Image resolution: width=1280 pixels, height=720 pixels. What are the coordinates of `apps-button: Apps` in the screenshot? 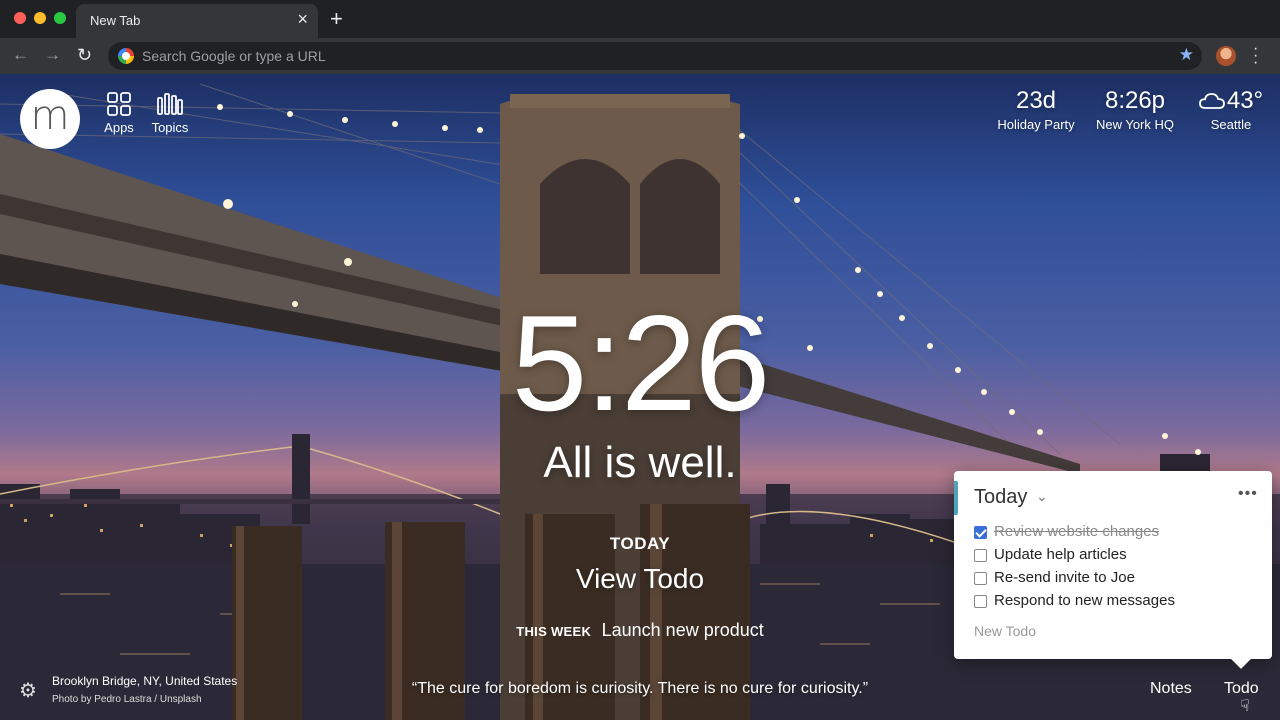 It's located at (119, 113).